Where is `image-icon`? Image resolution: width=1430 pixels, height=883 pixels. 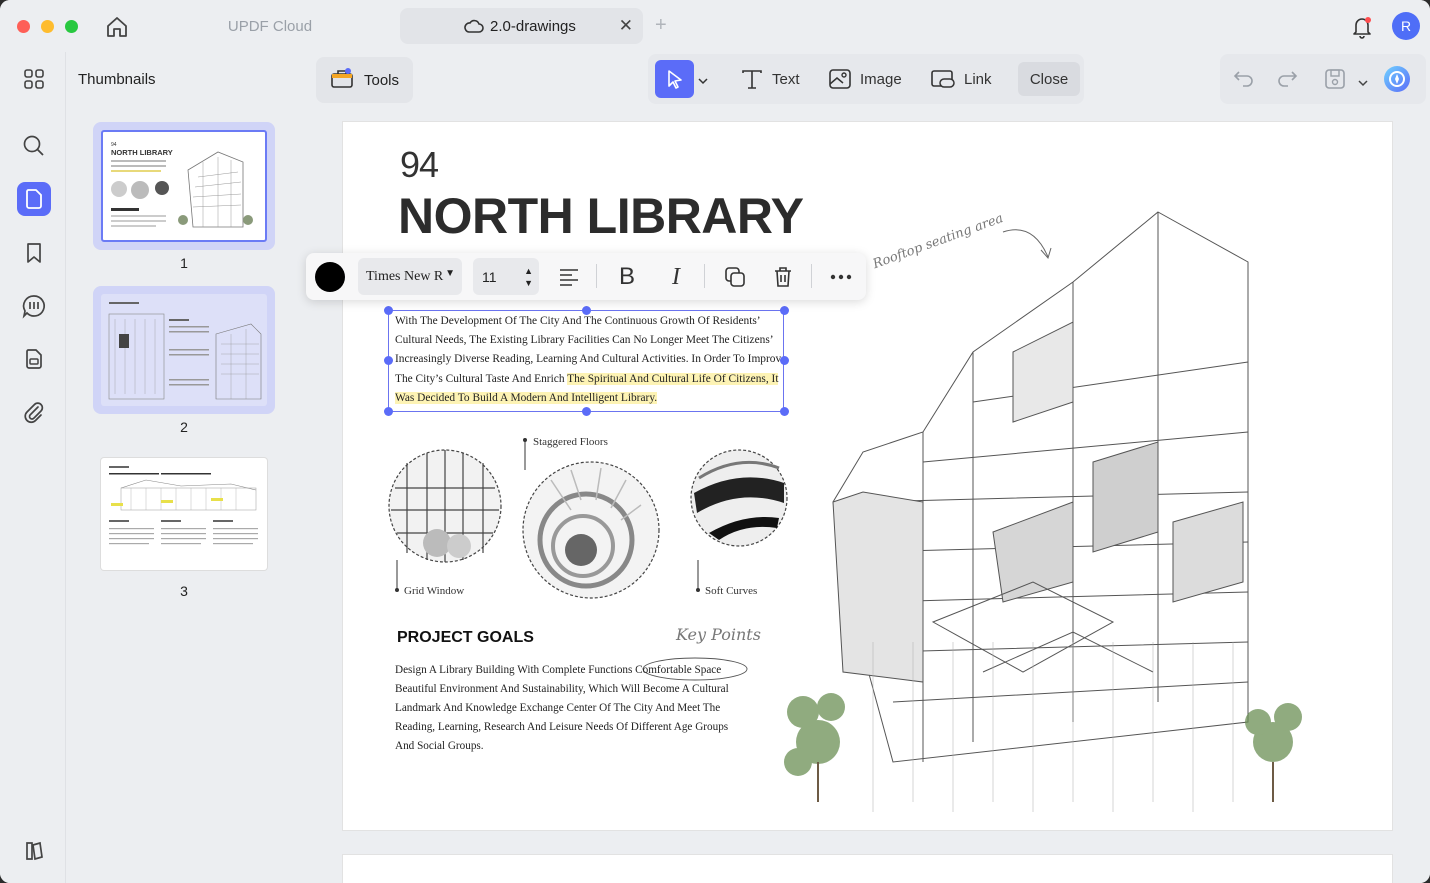 image-icon is located at coordinates (840, 79).